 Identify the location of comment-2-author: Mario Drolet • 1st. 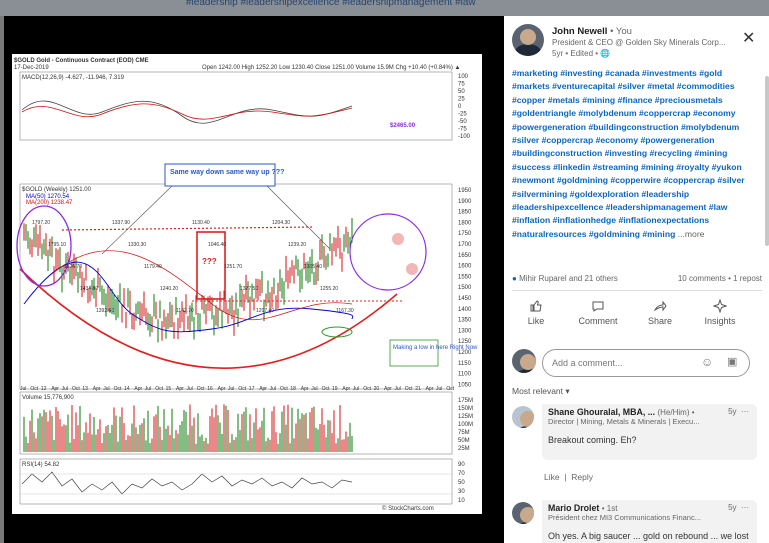
(583, 508).